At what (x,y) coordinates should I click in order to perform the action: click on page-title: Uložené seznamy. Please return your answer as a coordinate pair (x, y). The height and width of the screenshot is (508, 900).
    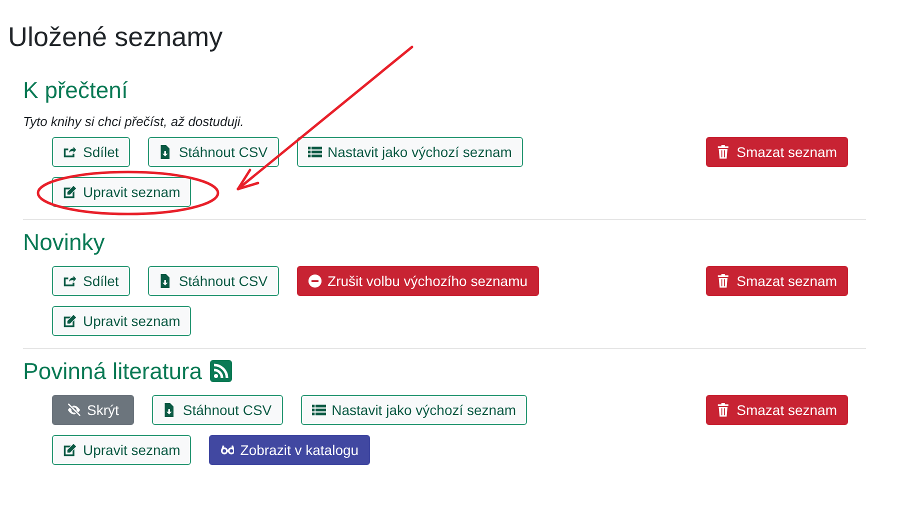
    Looking at the image, I should click on (115, 37).